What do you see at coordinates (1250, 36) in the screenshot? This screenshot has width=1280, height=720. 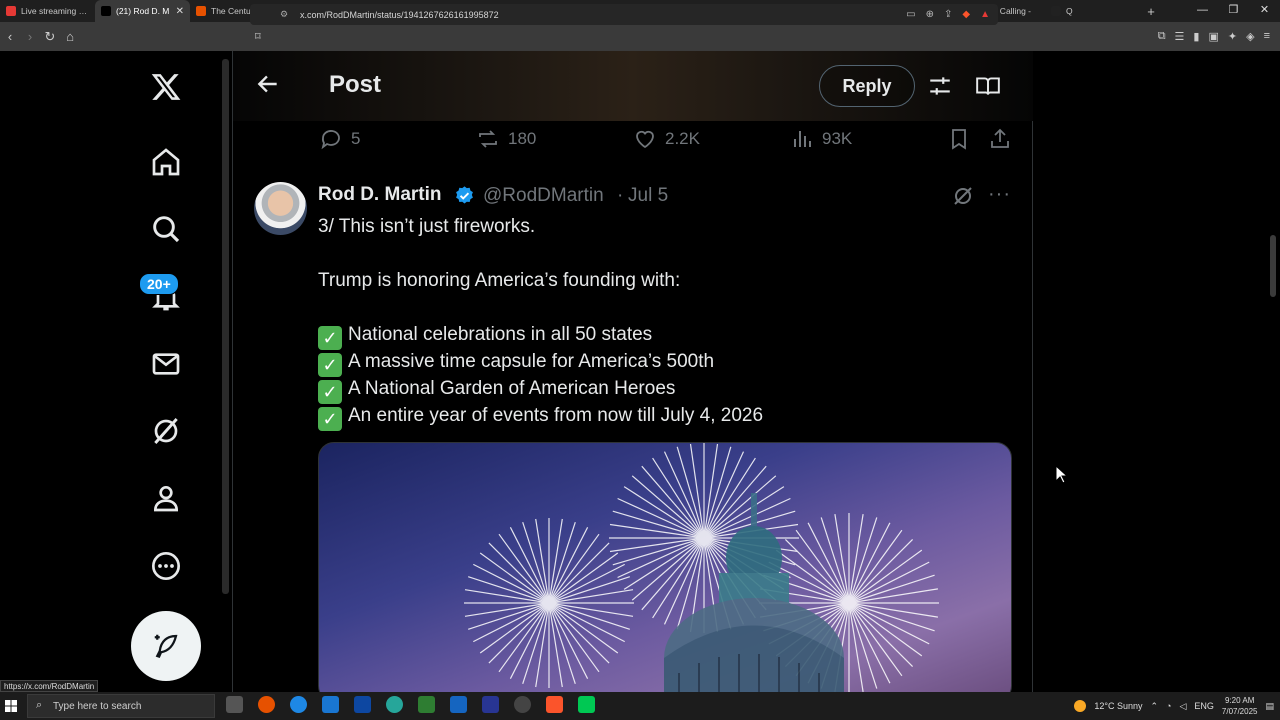 I see `vpn-icon: ◈` at bounding box center [1250, 36].